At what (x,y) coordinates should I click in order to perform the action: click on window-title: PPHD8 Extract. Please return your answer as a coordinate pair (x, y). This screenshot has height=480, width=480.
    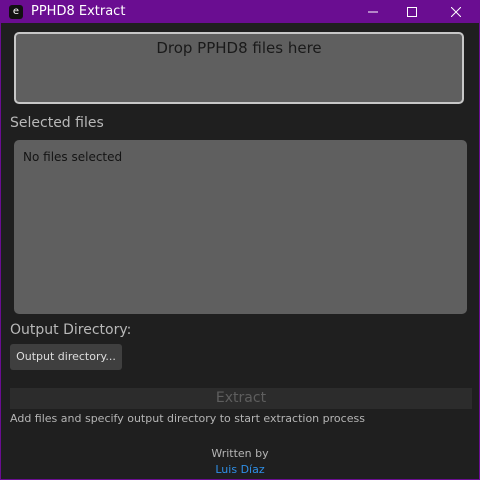
    Looking at the image, I should click on (78, 11).